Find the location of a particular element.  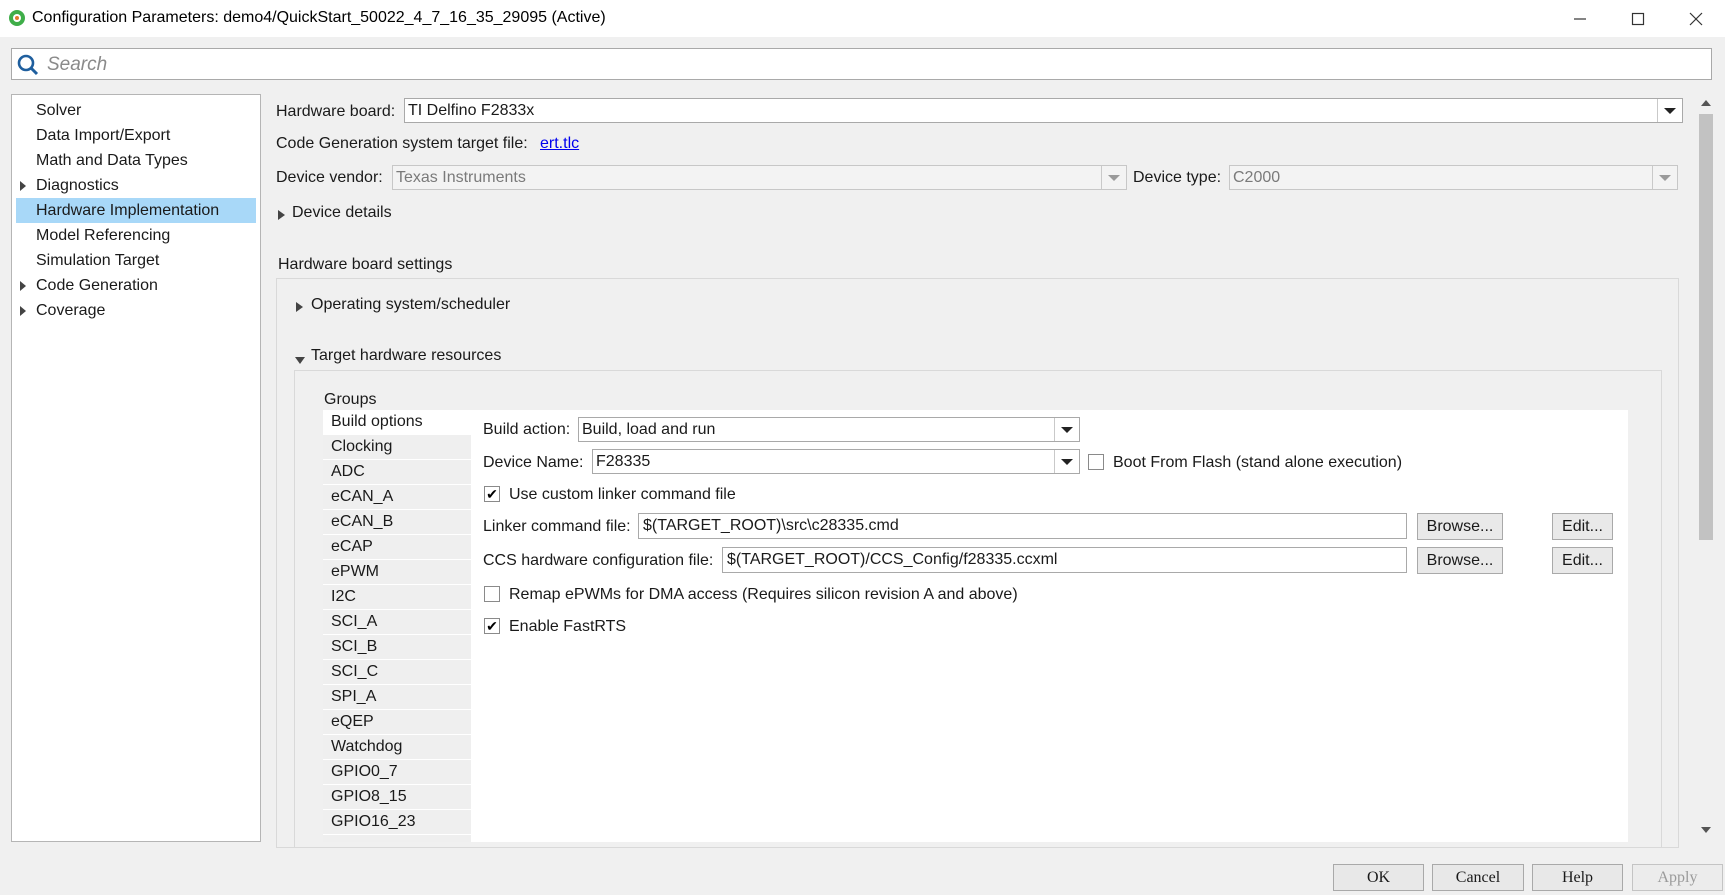

collapse-arrow-icon is located at coordinates (300, 360).